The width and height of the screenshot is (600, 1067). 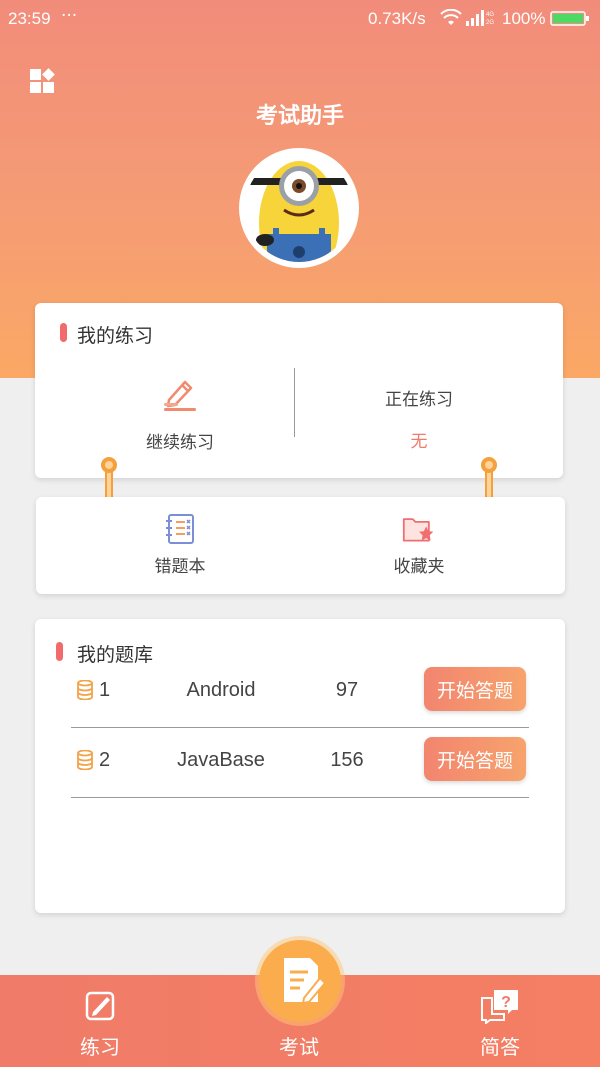 What do you see at coordinates (419, 400) in the screenshot?
I see `current-practice-label: 正在练习` at bounding box center [419, 400].